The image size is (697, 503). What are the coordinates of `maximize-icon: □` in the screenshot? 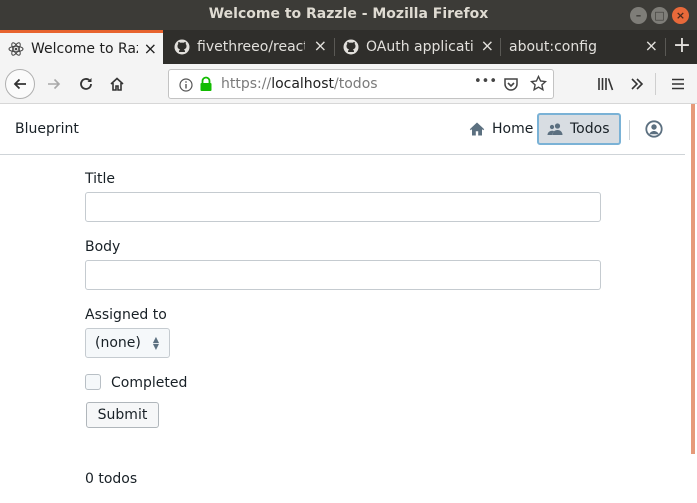 It's located at (659, 15).